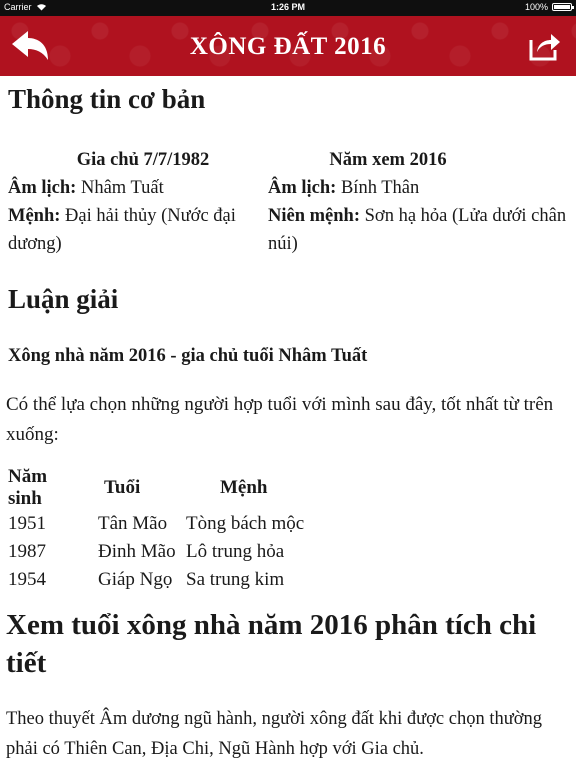 The height and width of the screenshot is (768, 576). Describe the element at coordinates (27, 551) in the screenshot. I see `cell-year: 1987` at that location.